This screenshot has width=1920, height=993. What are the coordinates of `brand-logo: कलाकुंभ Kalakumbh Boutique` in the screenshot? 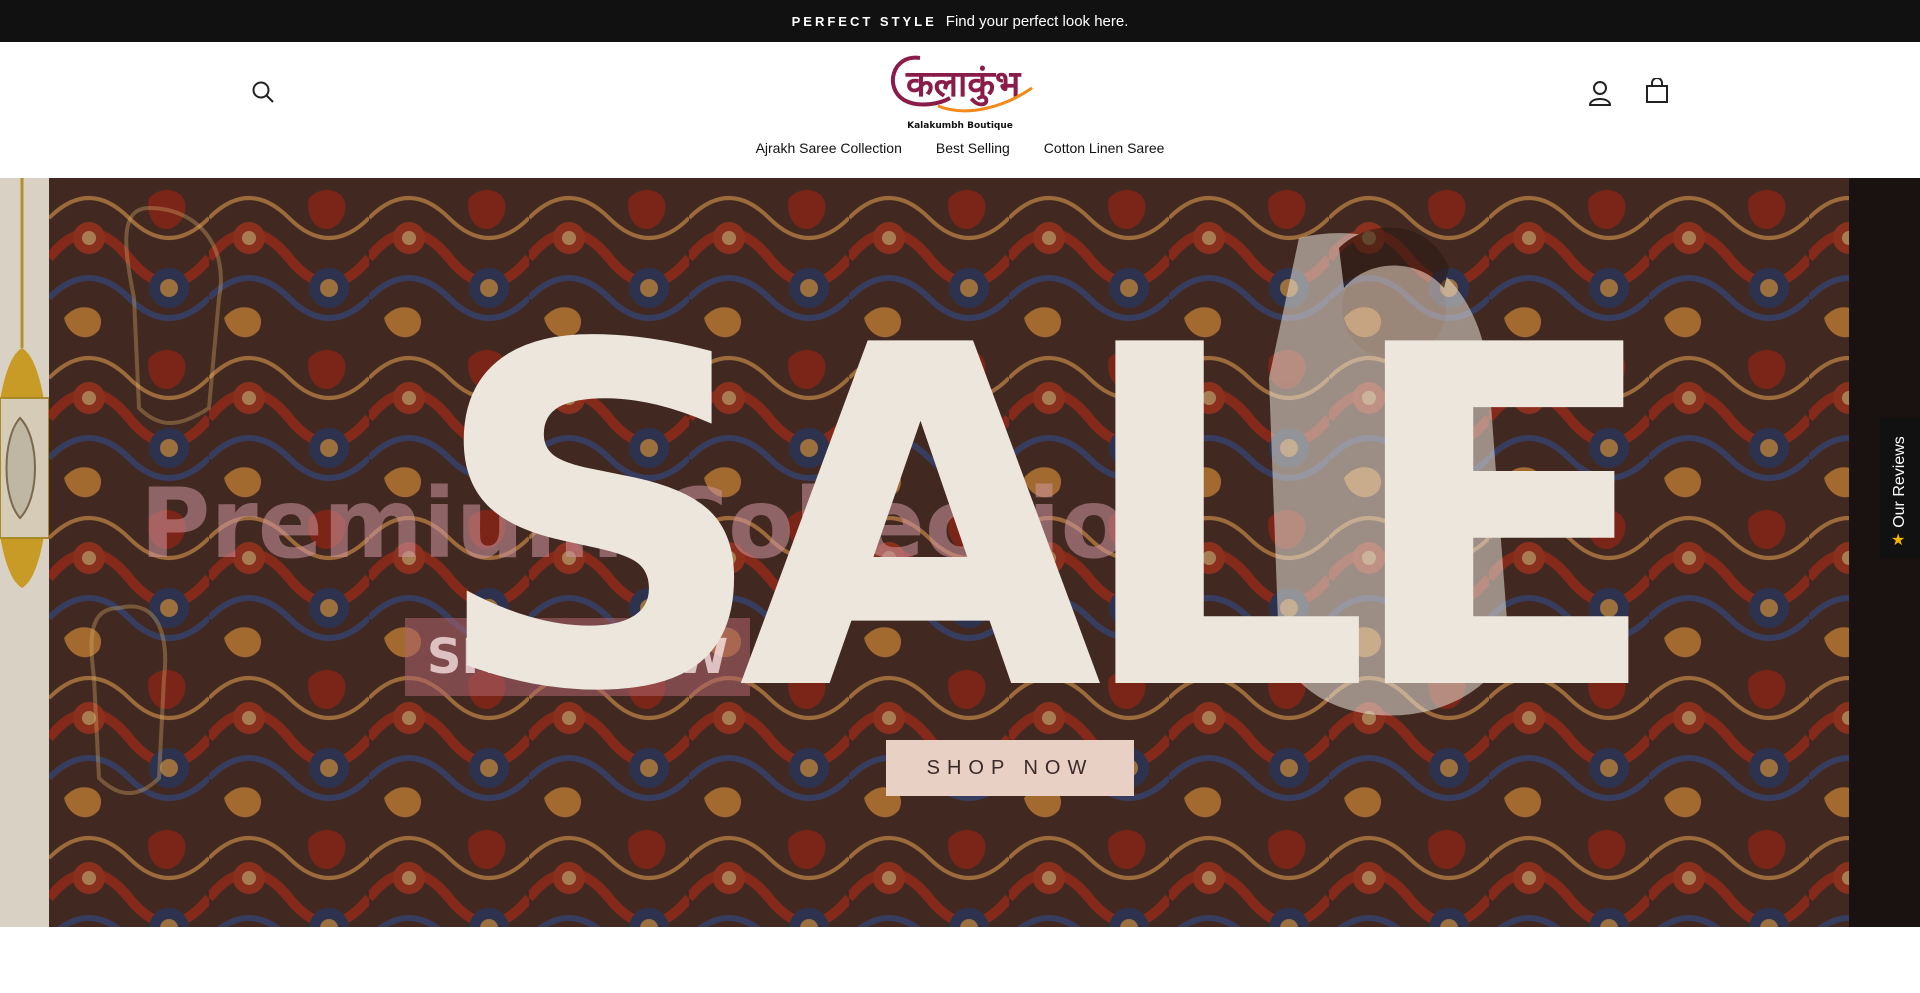 It's located at (958, 90).